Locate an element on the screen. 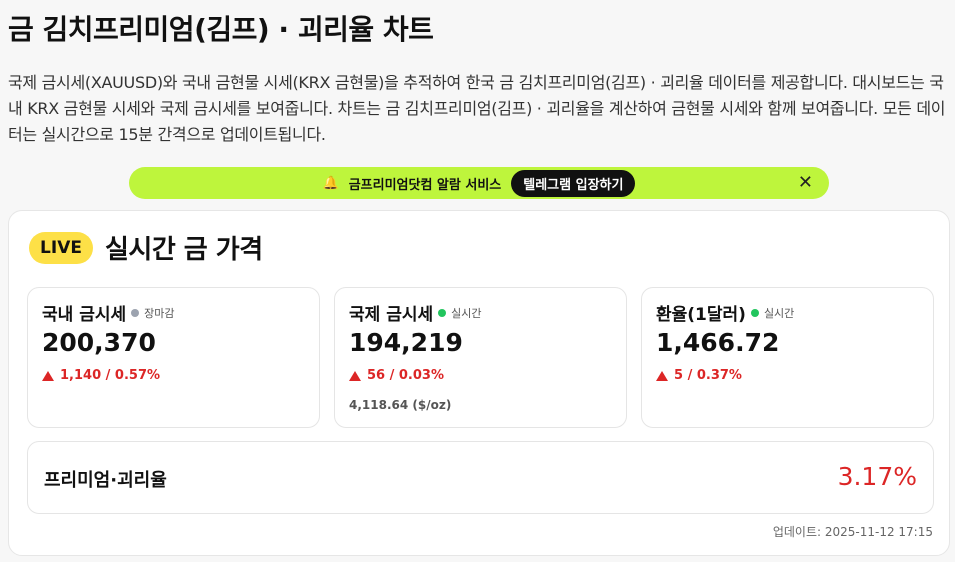  international-change-text: 56 / 0.03% is located at coordinates (405, 375).